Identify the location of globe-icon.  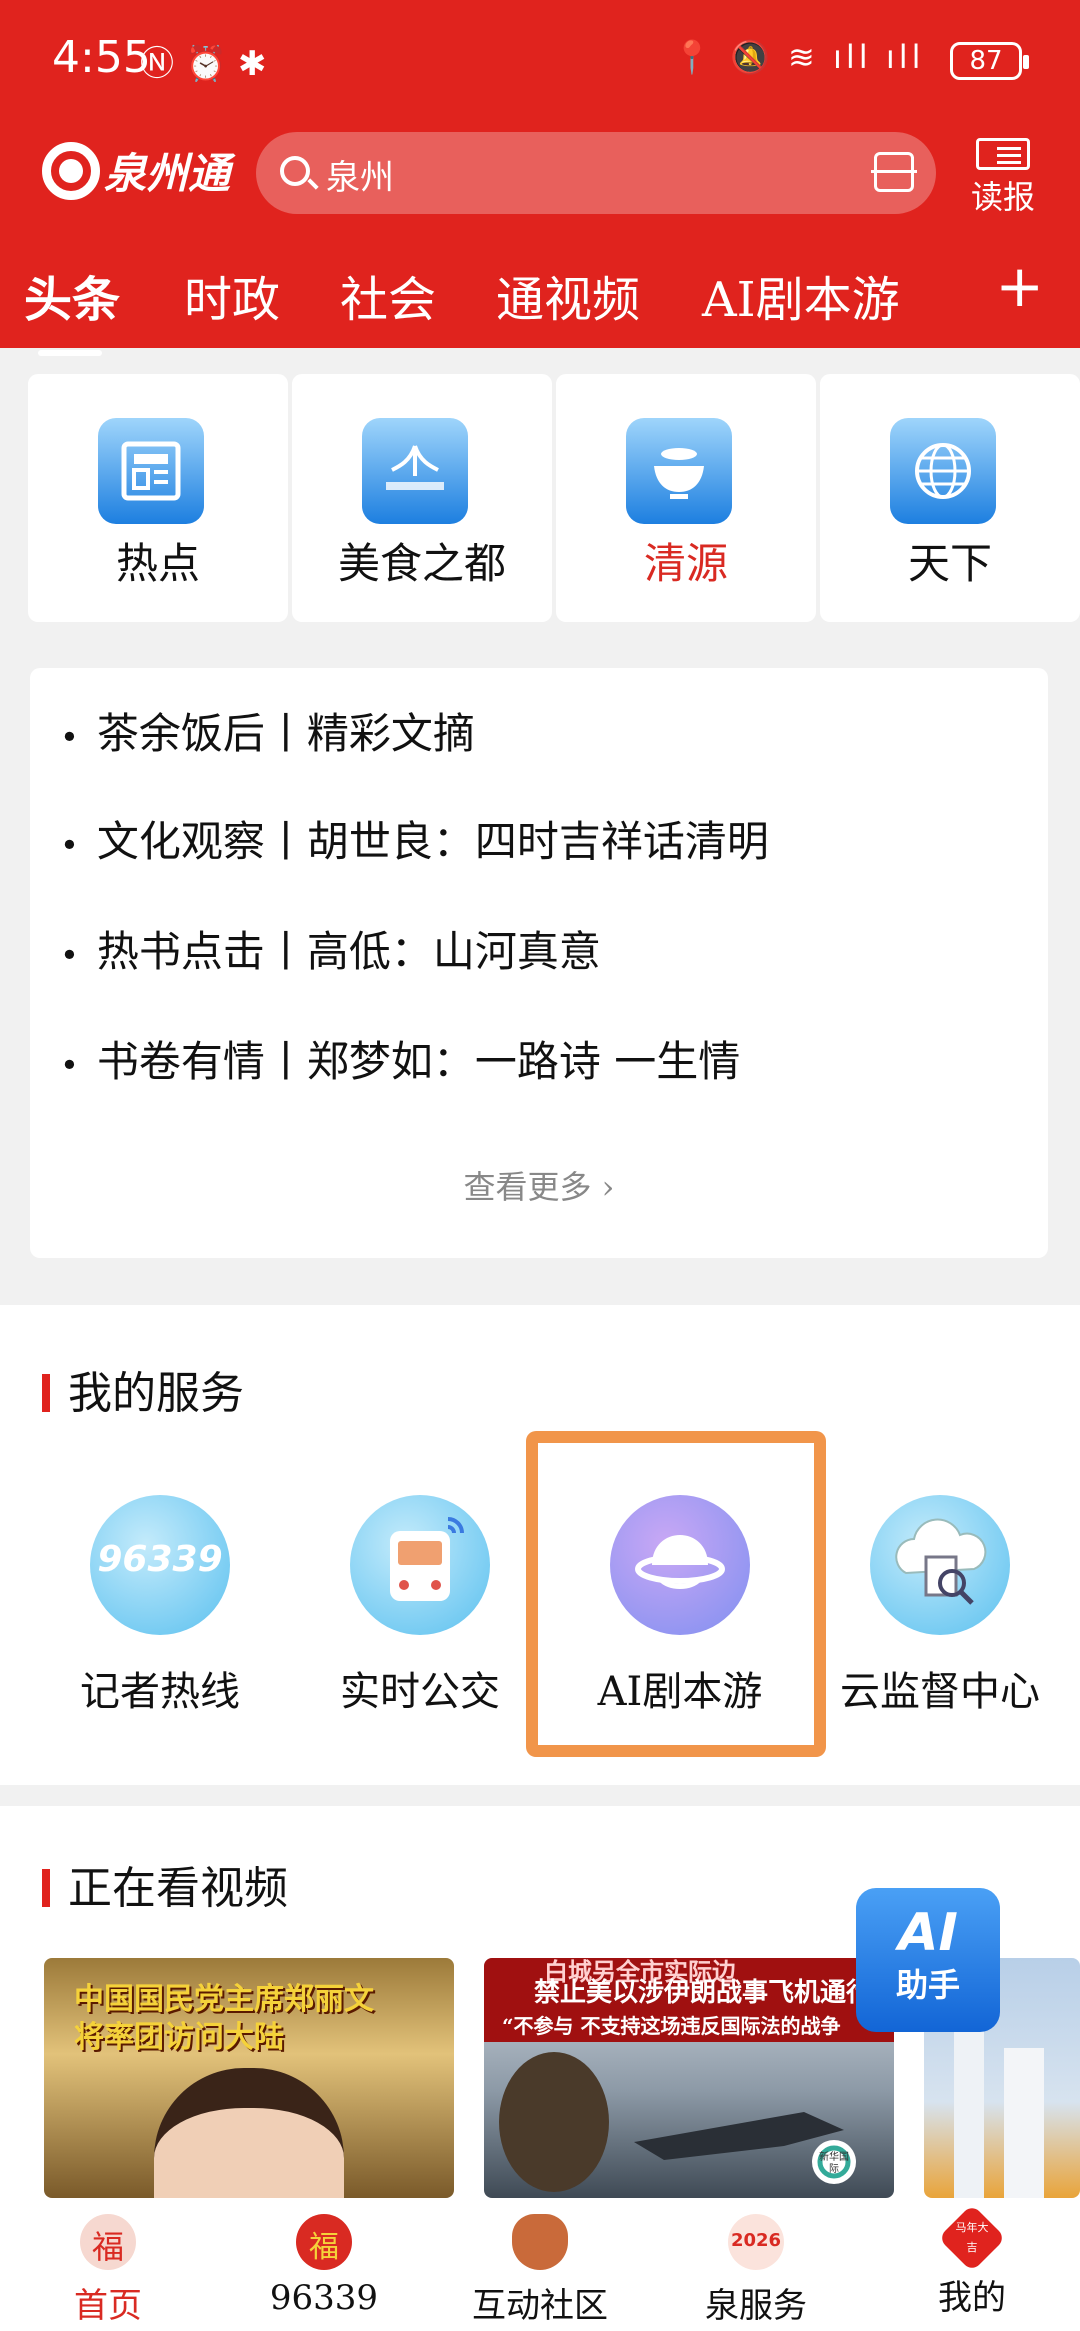
(943, 471).